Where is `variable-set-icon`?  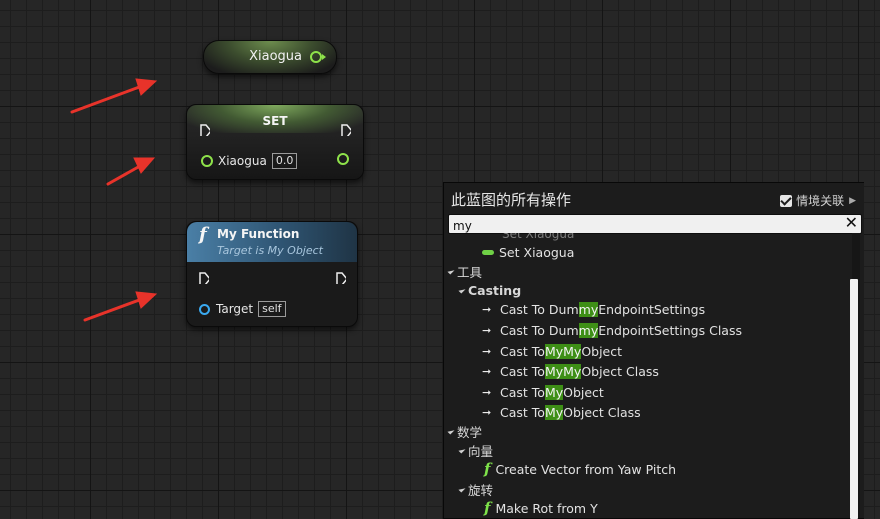 variable-set-icon is located at coordinates (488, 252).